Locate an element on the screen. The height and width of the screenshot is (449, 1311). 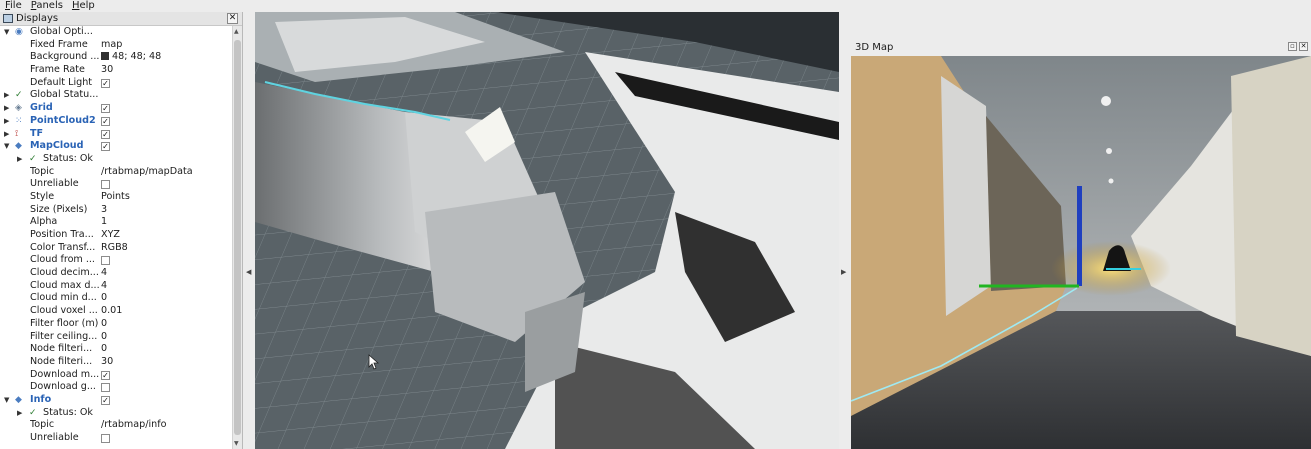
property-cloud-decimation: Cloud decim... 4 is located at coordinates (116, 273).